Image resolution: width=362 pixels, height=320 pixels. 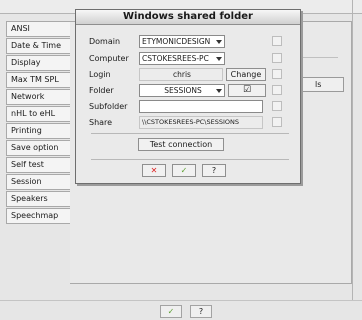 What do you see at coordinates (176, 41) in the screenshot?
I see `domain-value: ETYMONICDESIGN` at bounding box center [176, 41].